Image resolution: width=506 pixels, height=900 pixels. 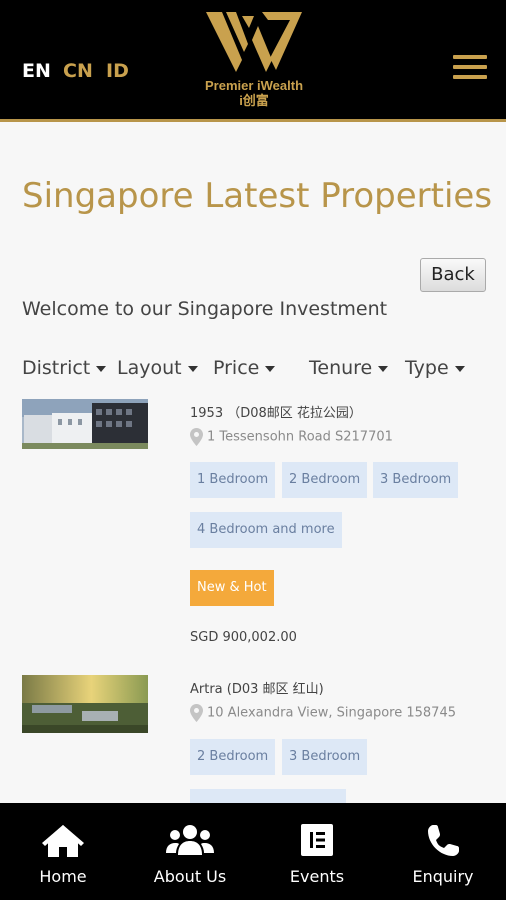 What do you see at coordinates (341, 368) in the screenshot?
I see `filter-label: Tenure` at bounding box center [341, 368].